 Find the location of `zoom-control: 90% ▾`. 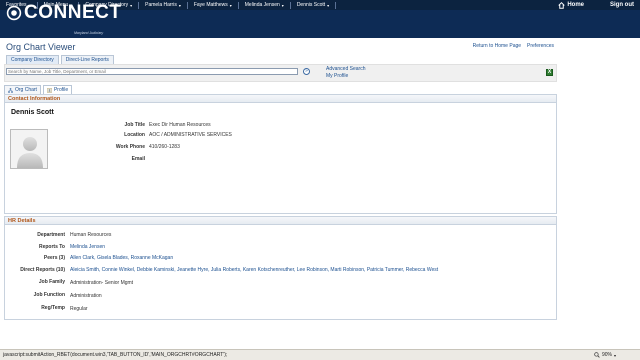

zoom-control: 90% ▾ is located at coordinates (605, 355).